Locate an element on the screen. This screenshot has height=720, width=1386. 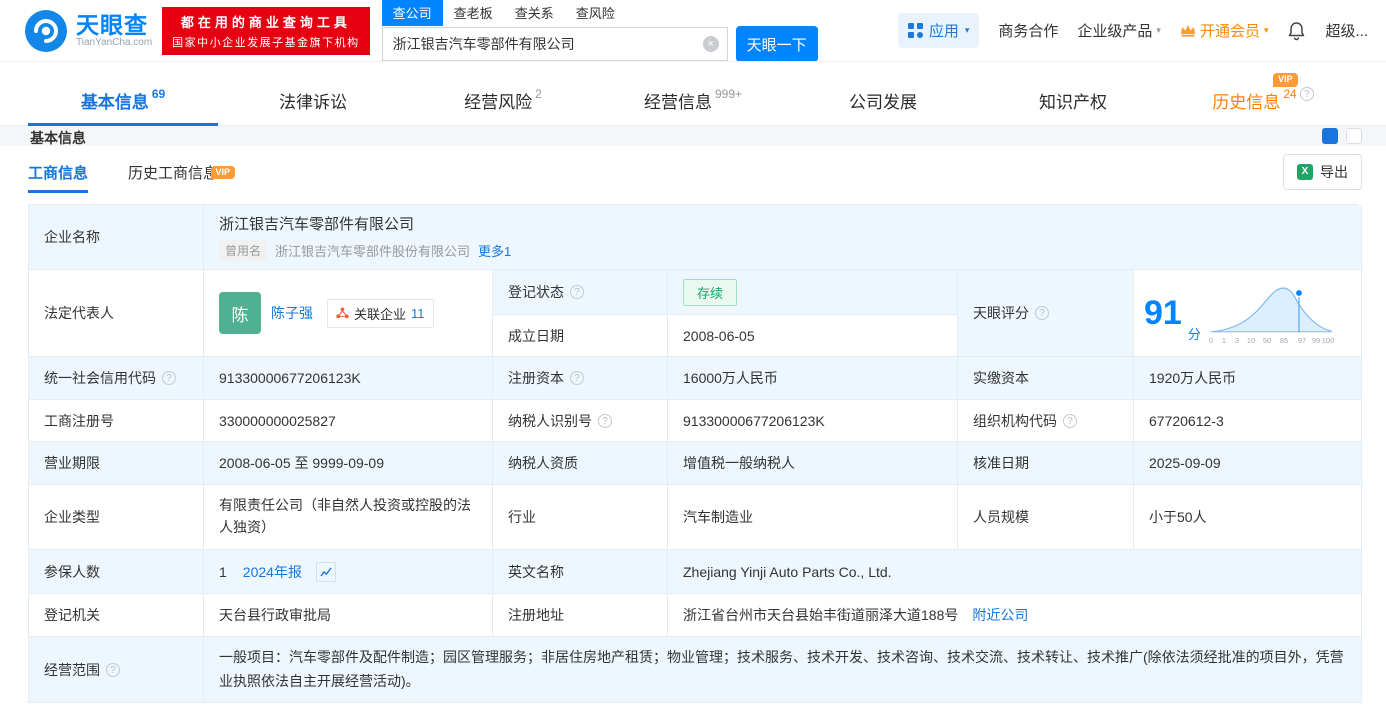
notification-bell is located at coordinates (1296, 31).